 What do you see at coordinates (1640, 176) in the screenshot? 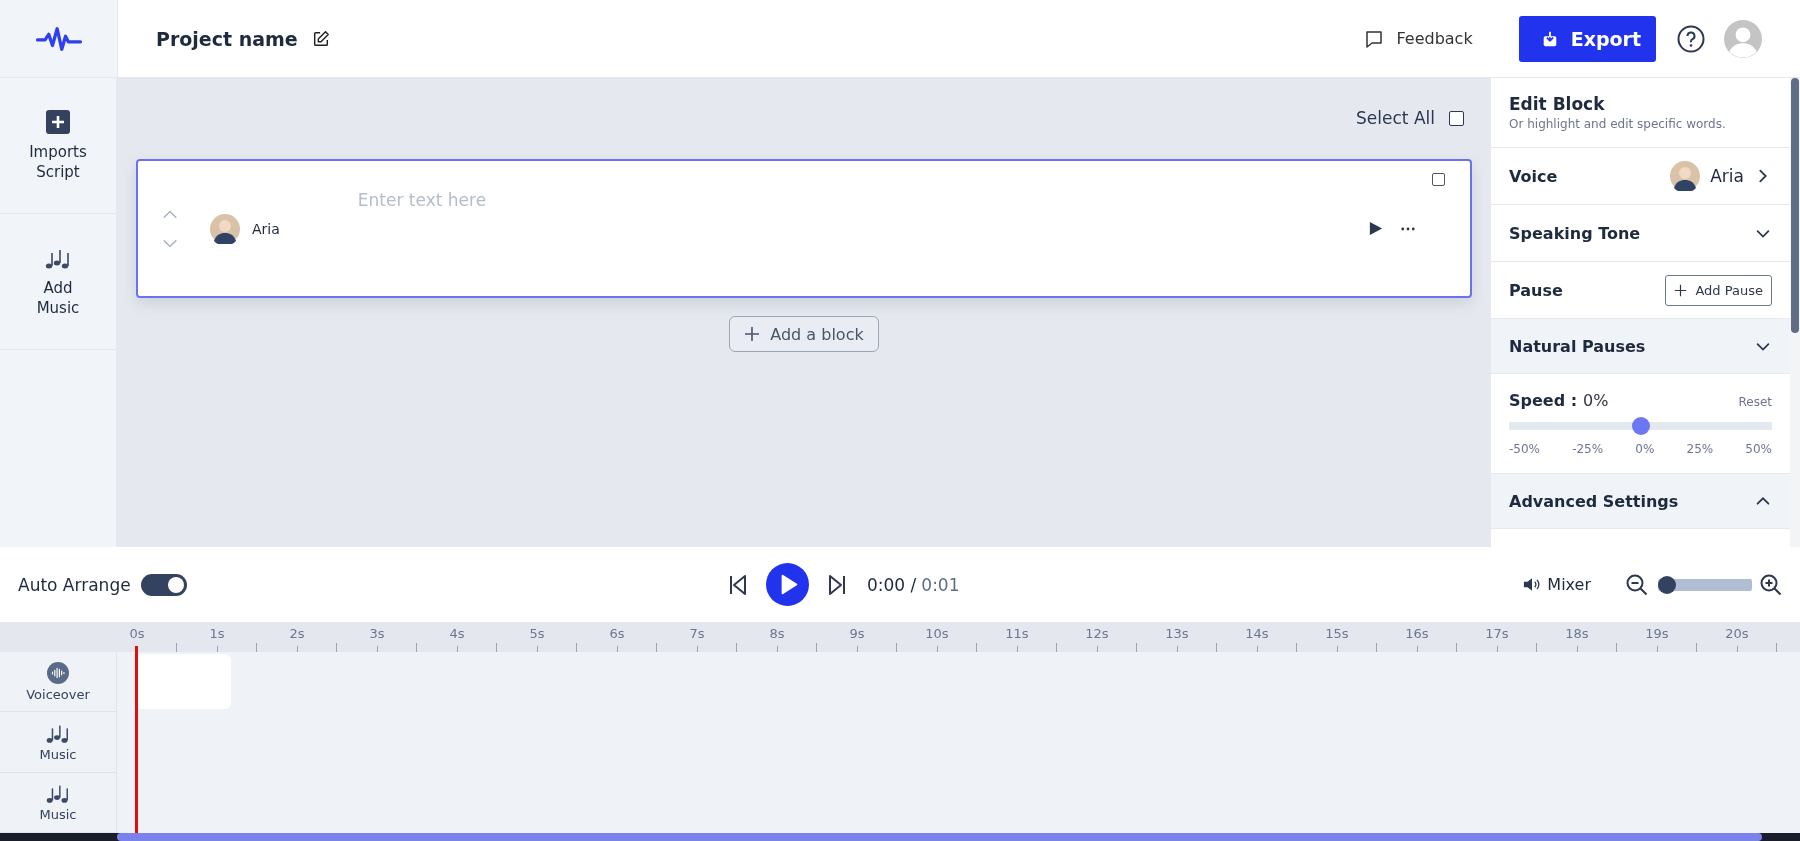
I see `voice-row: Voice Aria` at bounding box center [1640, 176].